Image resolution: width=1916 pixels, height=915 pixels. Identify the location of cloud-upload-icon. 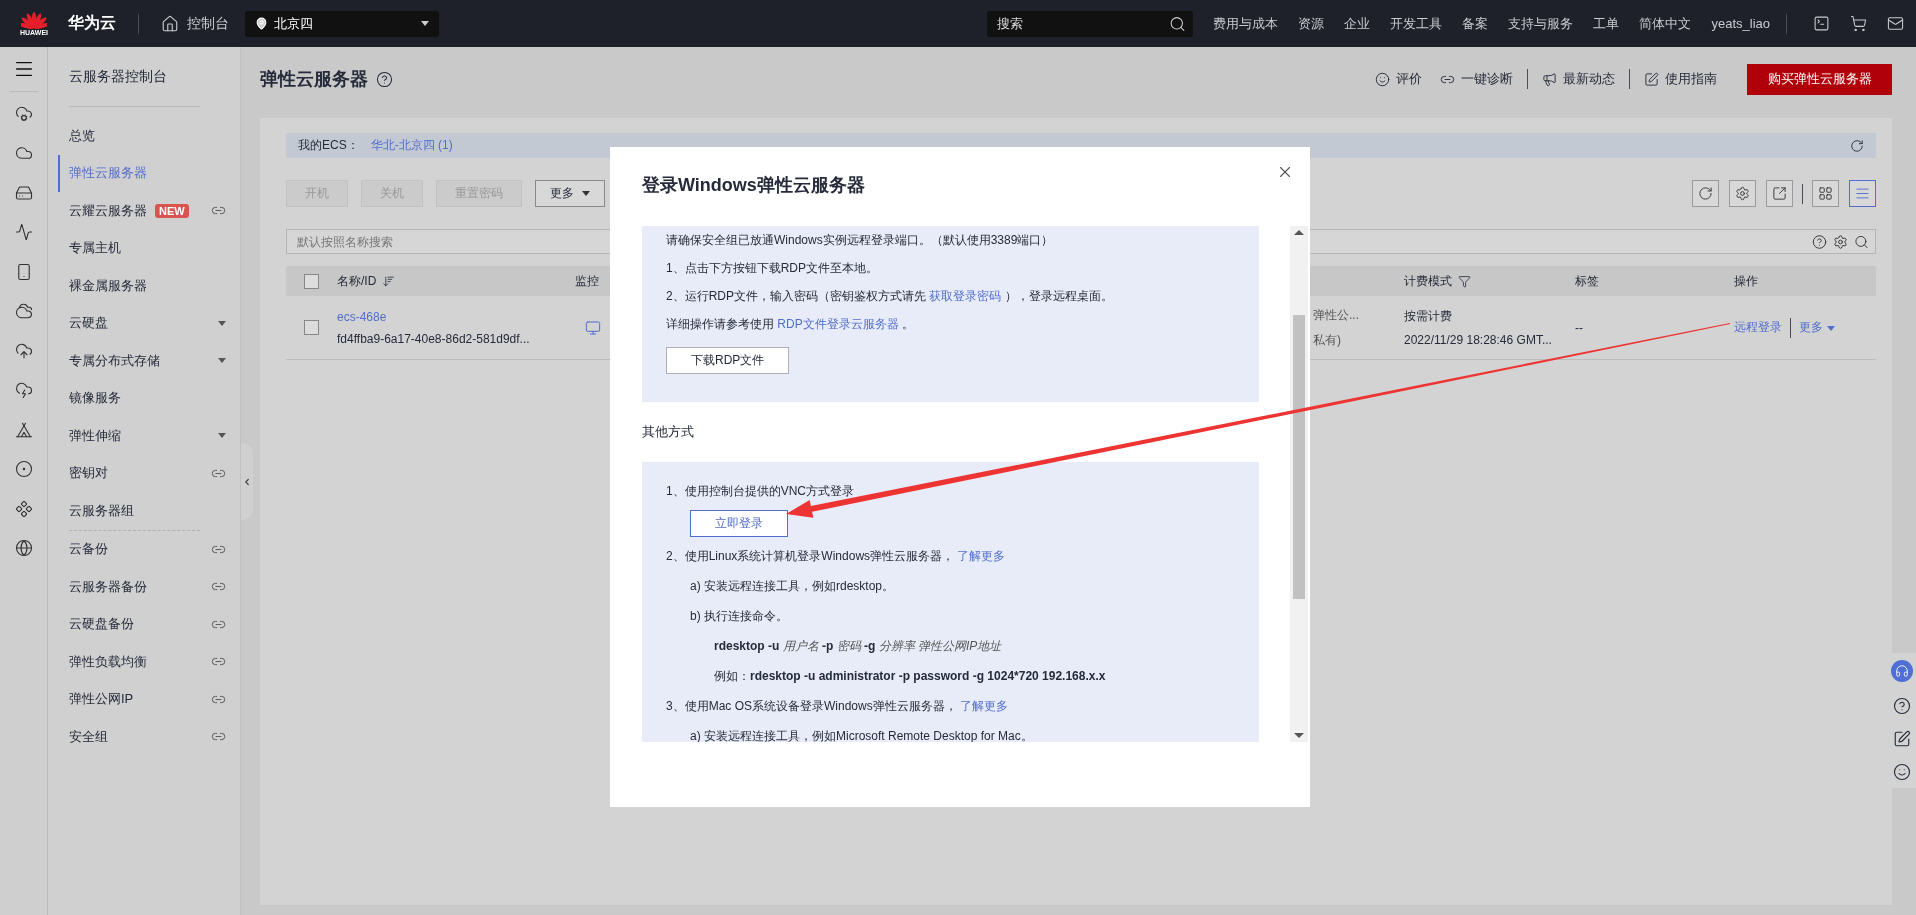
(23, 350).